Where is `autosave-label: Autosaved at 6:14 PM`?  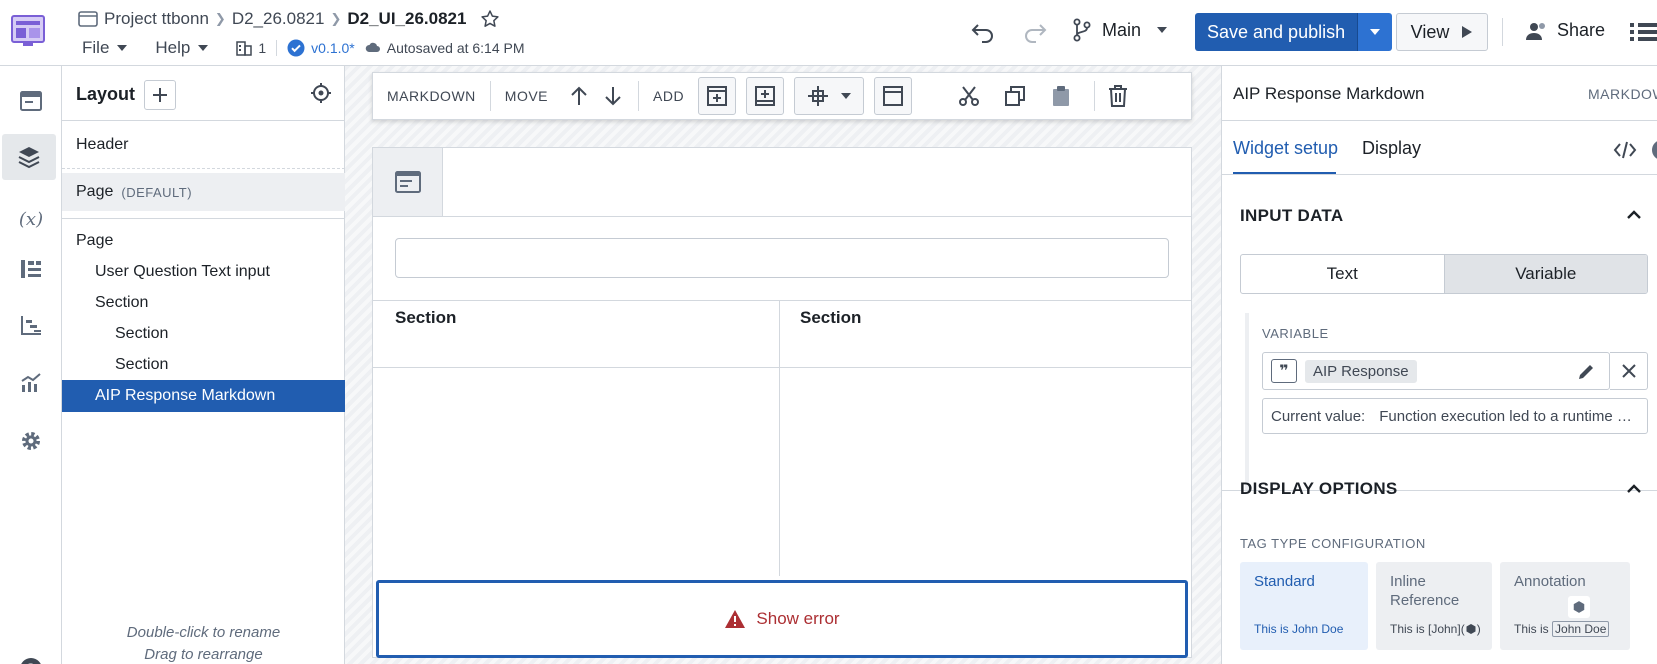
autosave-label: Autosaved at 6:14 PM is located at coordinates (455, 48).